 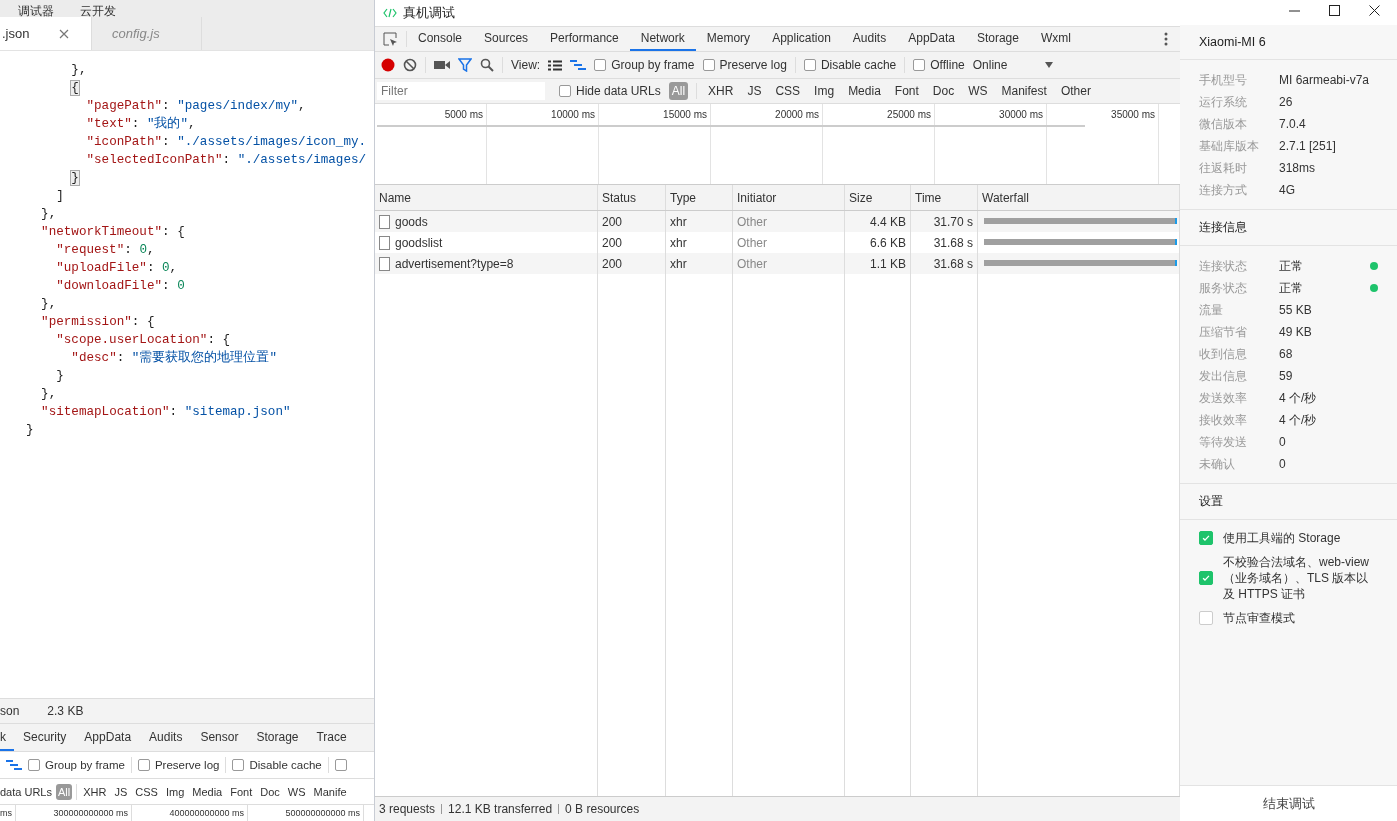 What do you see at coordinates (440, 39) in the screenshot?
I see `panel-tab: Console` at bounding box center [440, 39].